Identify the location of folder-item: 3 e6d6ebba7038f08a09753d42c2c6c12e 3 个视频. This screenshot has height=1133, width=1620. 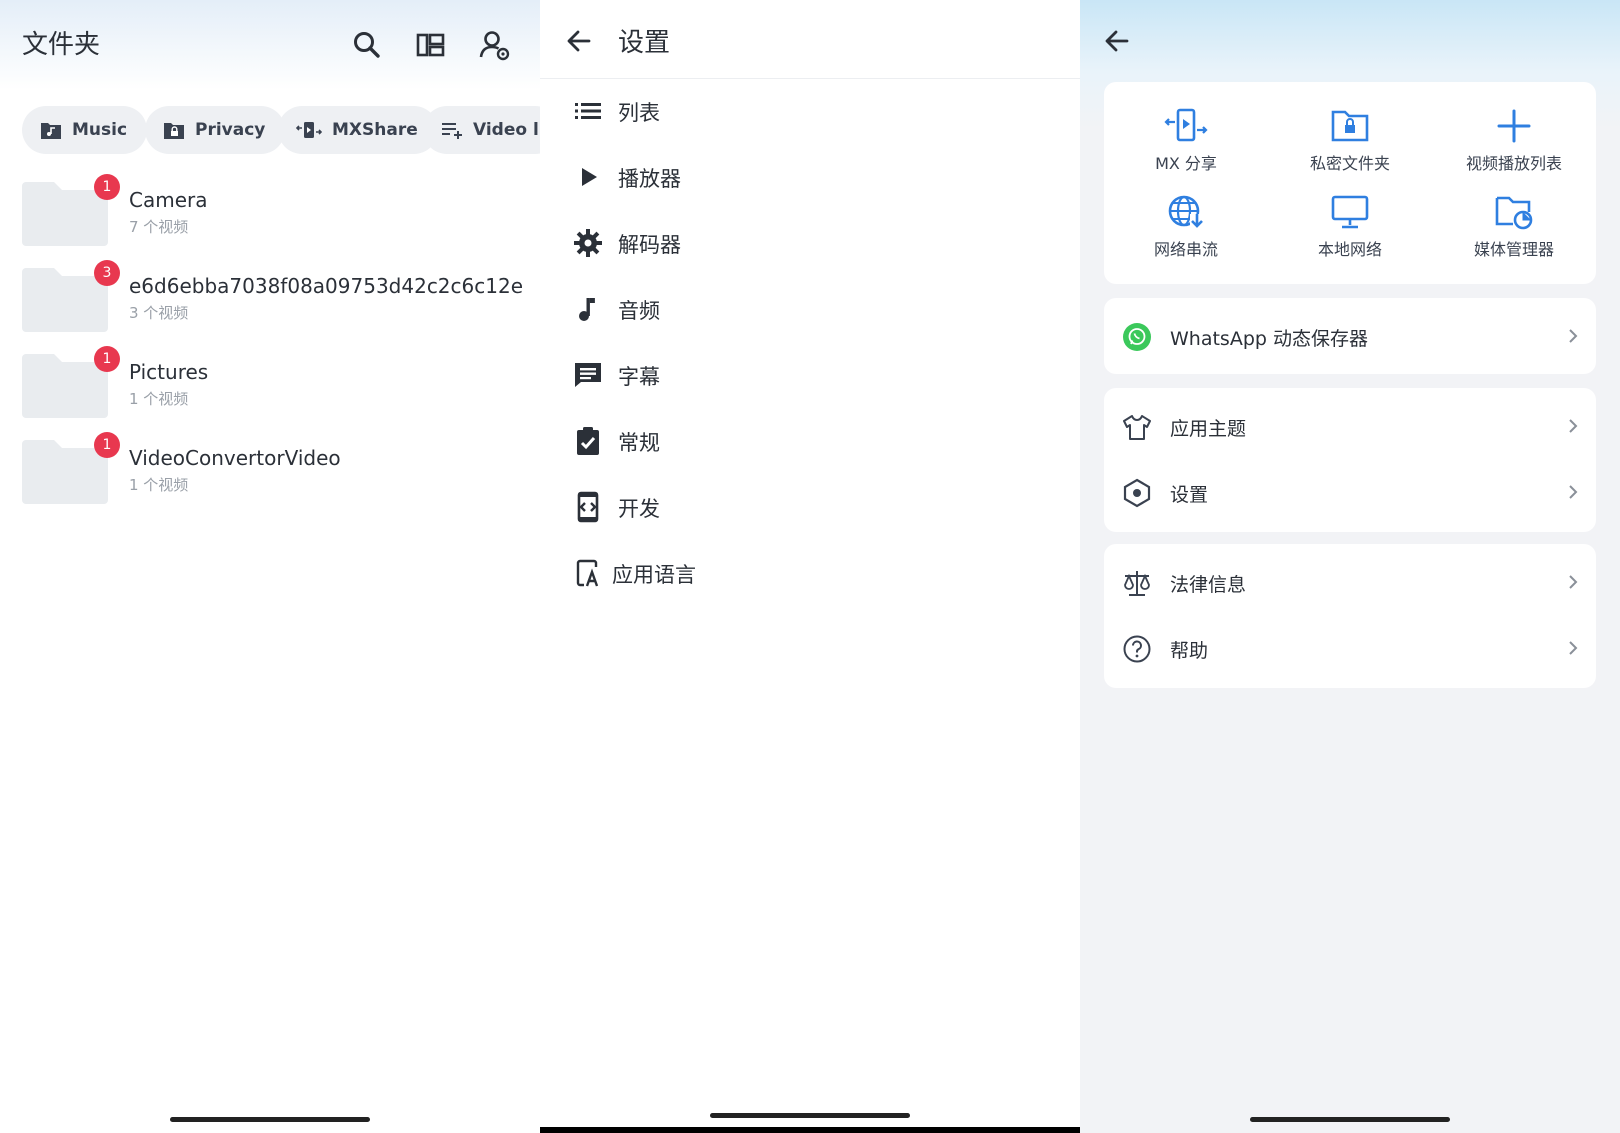
(277, 298).